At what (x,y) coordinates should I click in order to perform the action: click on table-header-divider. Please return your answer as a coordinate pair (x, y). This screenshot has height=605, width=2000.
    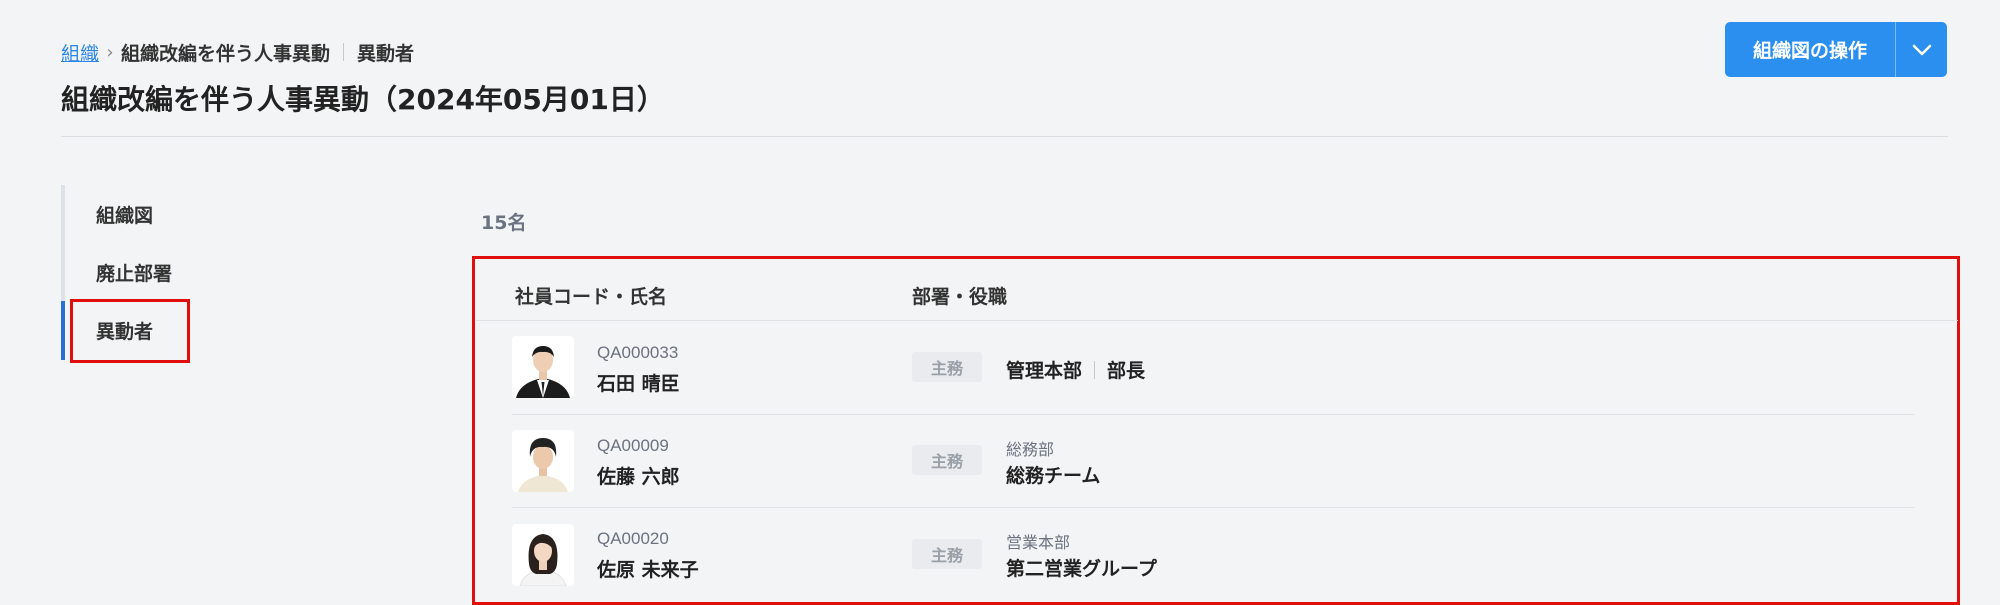
    Looking at the image, I should click on (1217, 320).